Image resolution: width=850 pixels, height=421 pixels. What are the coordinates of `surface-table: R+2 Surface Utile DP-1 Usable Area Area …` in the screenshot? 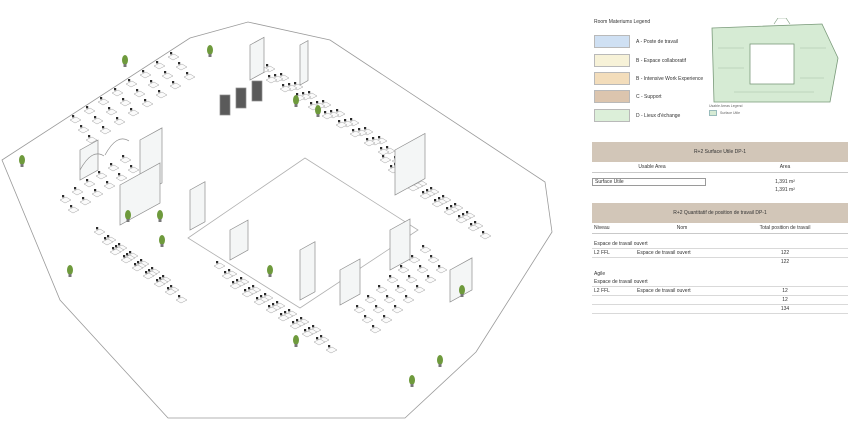 It's located at (720, 168).